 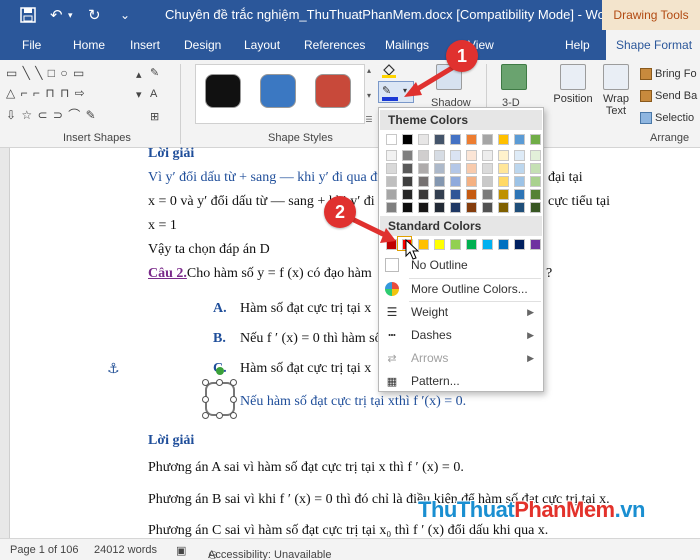 What do you see at coordinates (514, 78) in the screenshot?
I see `3d-effects-button` at bounding box center [514, 78].